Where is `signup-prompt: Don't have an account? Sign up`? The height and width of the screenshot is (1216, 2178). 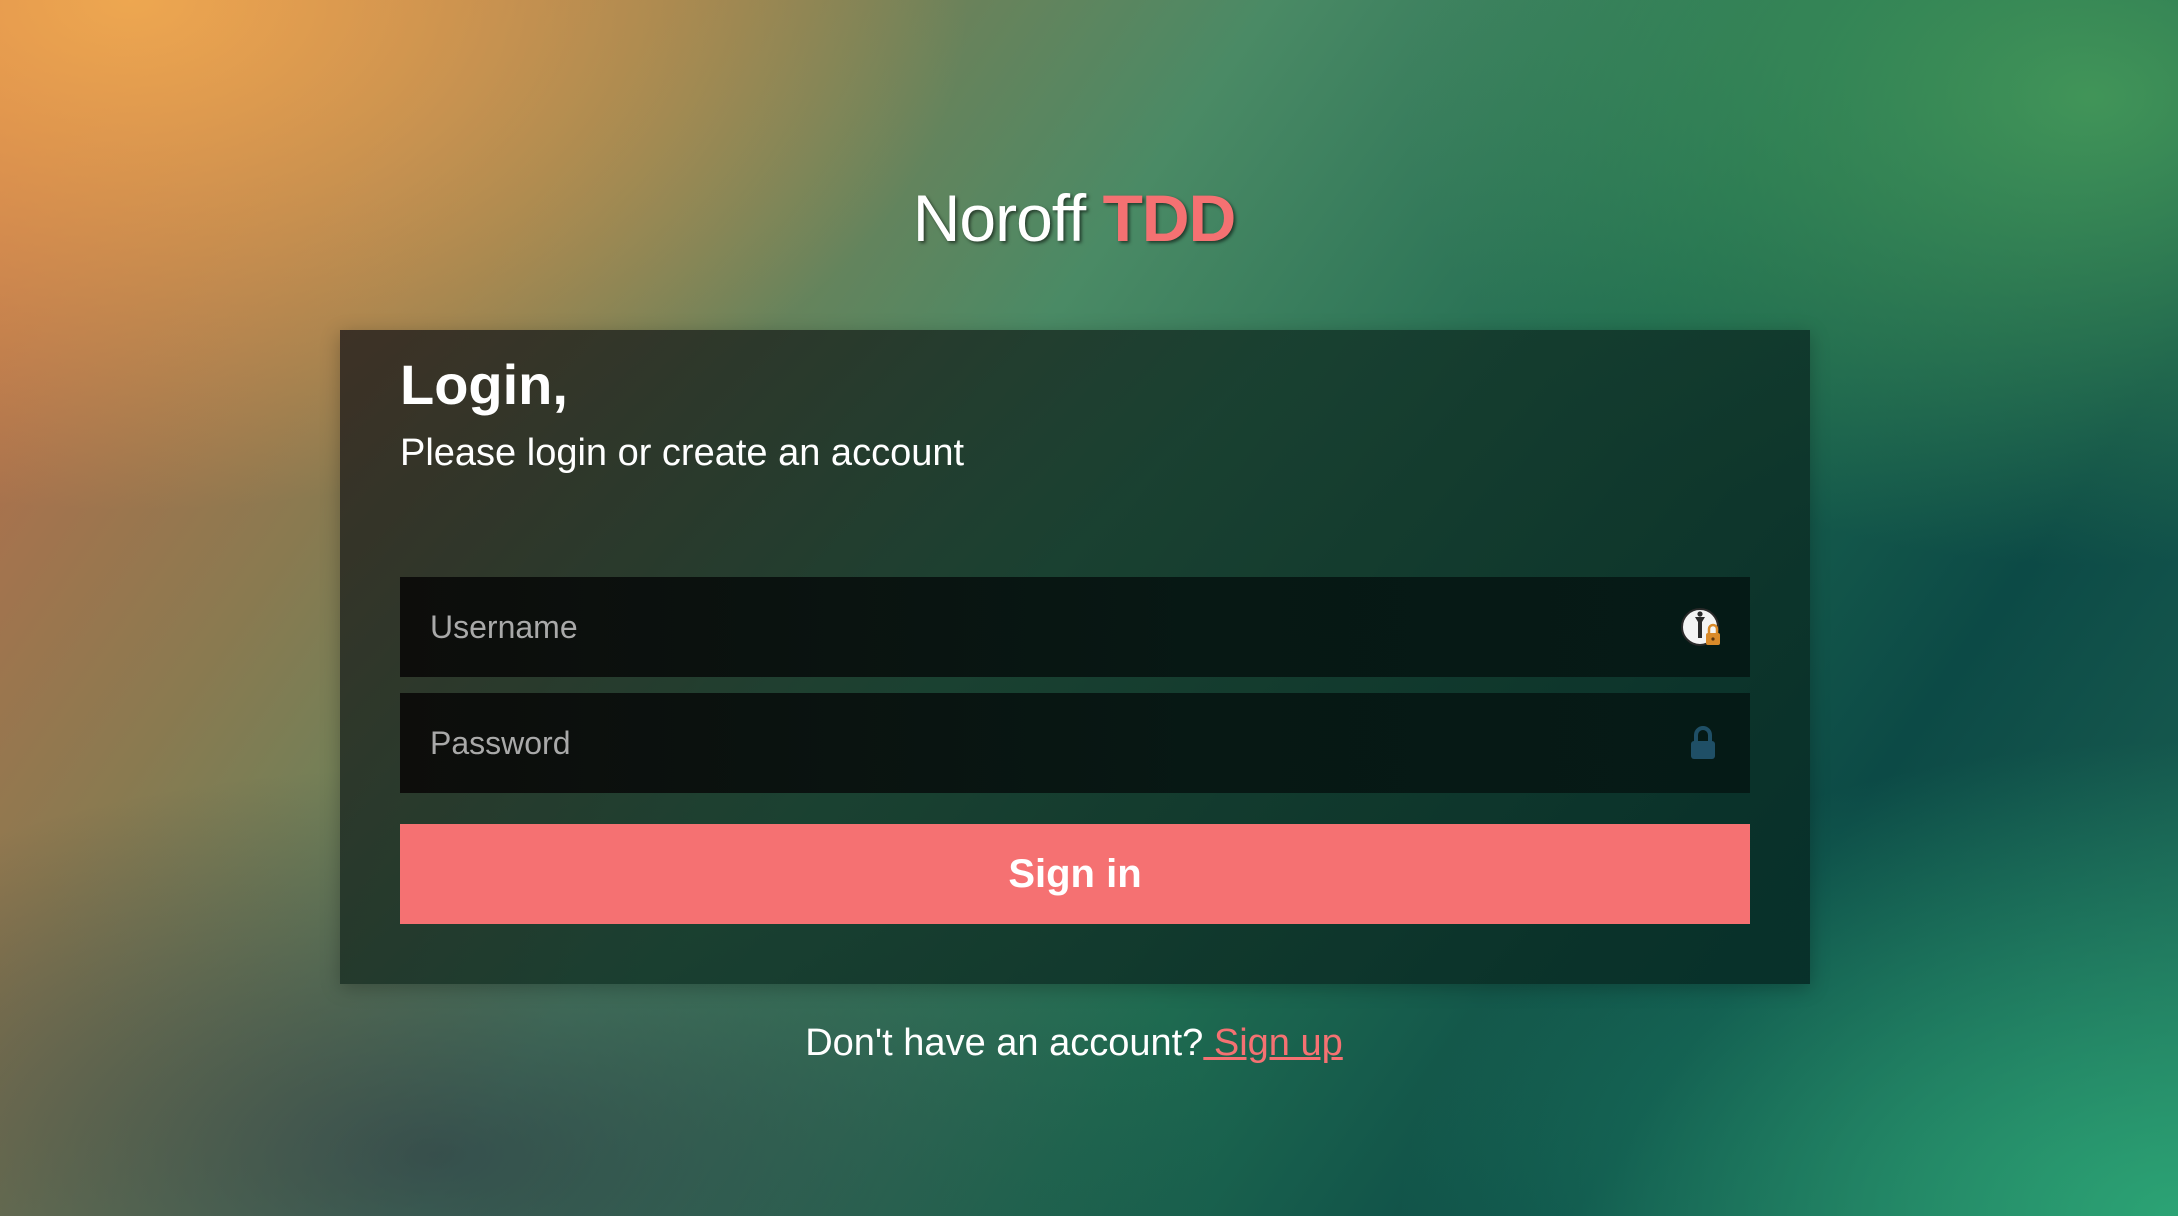 signup-prompt: Don't have an account? Sign up is located at coordinates (1074, 1043).